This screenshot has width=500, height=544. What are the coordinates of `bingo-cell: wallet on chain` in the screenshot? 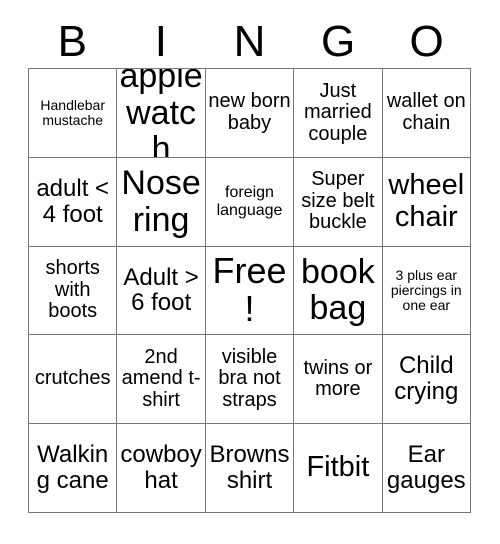 It's located at (426, 113).